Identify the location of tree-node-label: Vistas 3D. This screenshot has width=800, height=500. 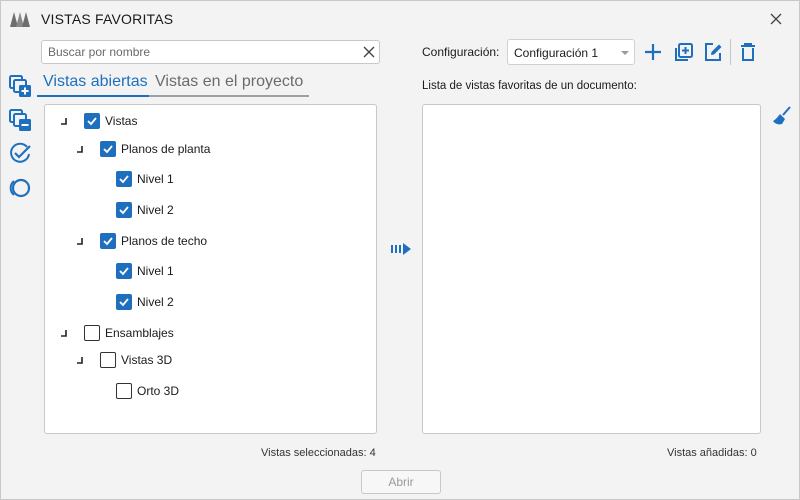
(147, 360).